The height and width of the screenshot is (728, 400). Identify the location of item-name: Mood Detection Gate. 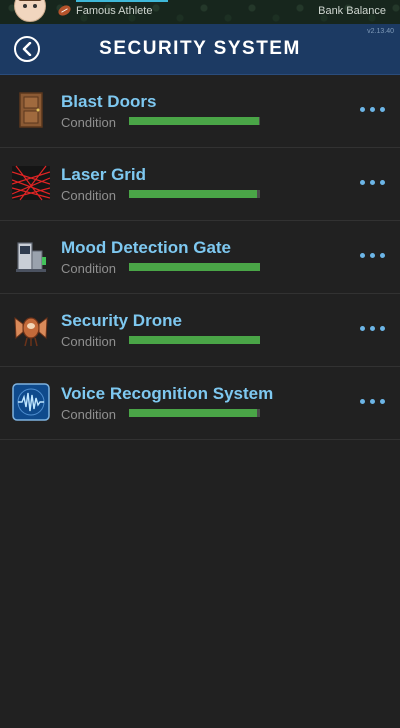
(146, 247).